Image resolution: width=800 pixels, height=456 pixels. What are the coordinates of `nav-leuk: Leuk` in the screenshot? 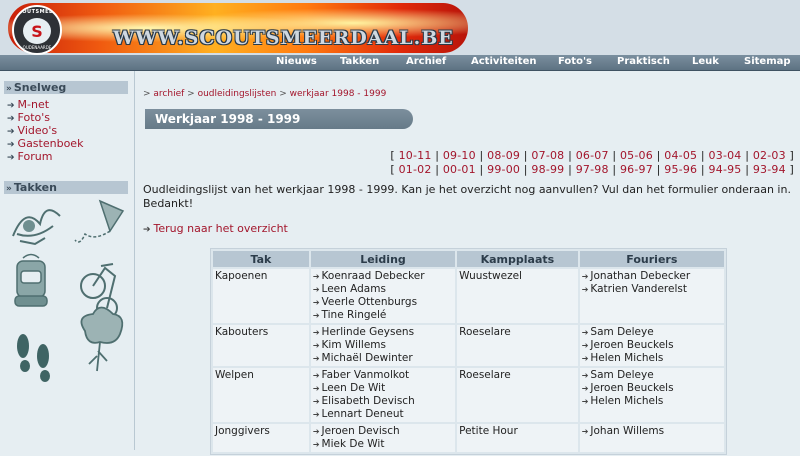 It's located at (705, 61).